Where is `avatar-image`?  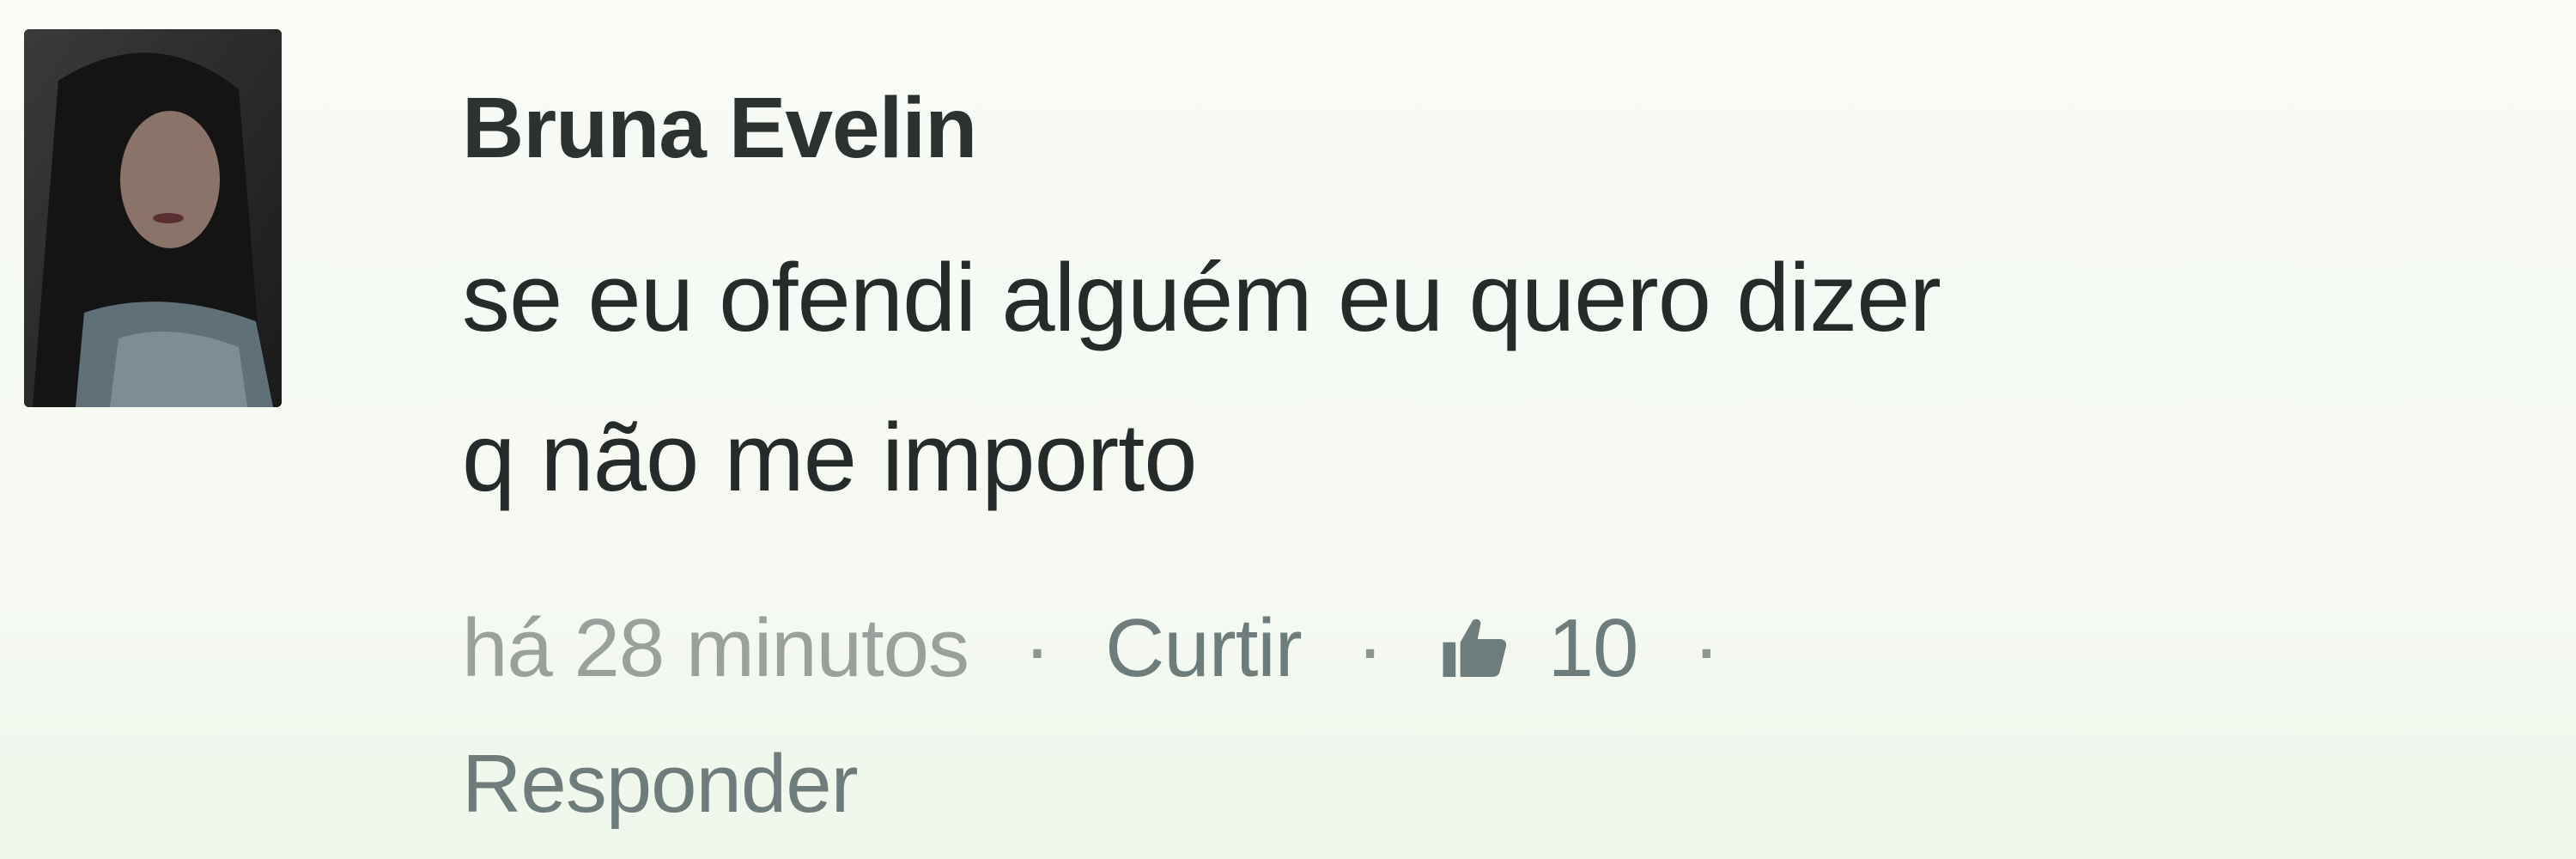 avatar-image is located at coordinates (153, 218).